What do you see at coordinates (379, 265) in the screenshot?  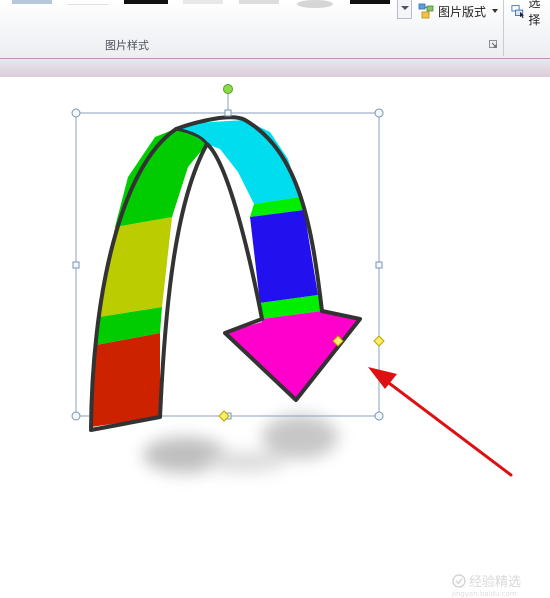 I see `resize-handle-right` at bounding box center [379, 265].